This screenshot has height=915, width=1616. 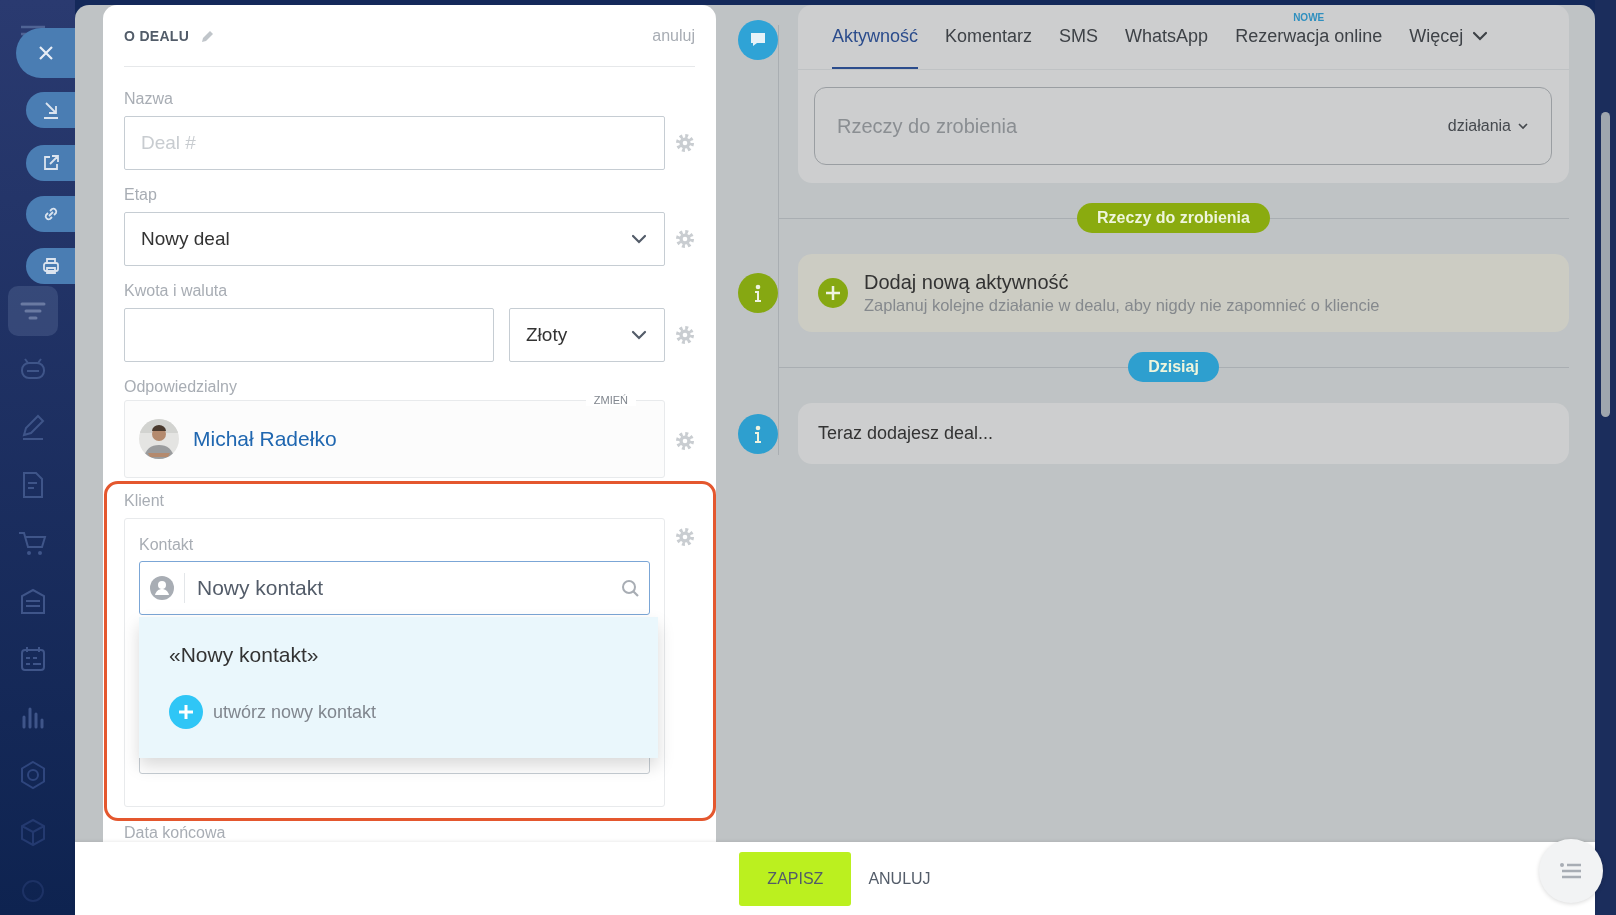 What do you see at coordinates (149, 99) in the screenshot?
I see `field-label: Nazwa` at bounding box center [149, 99].